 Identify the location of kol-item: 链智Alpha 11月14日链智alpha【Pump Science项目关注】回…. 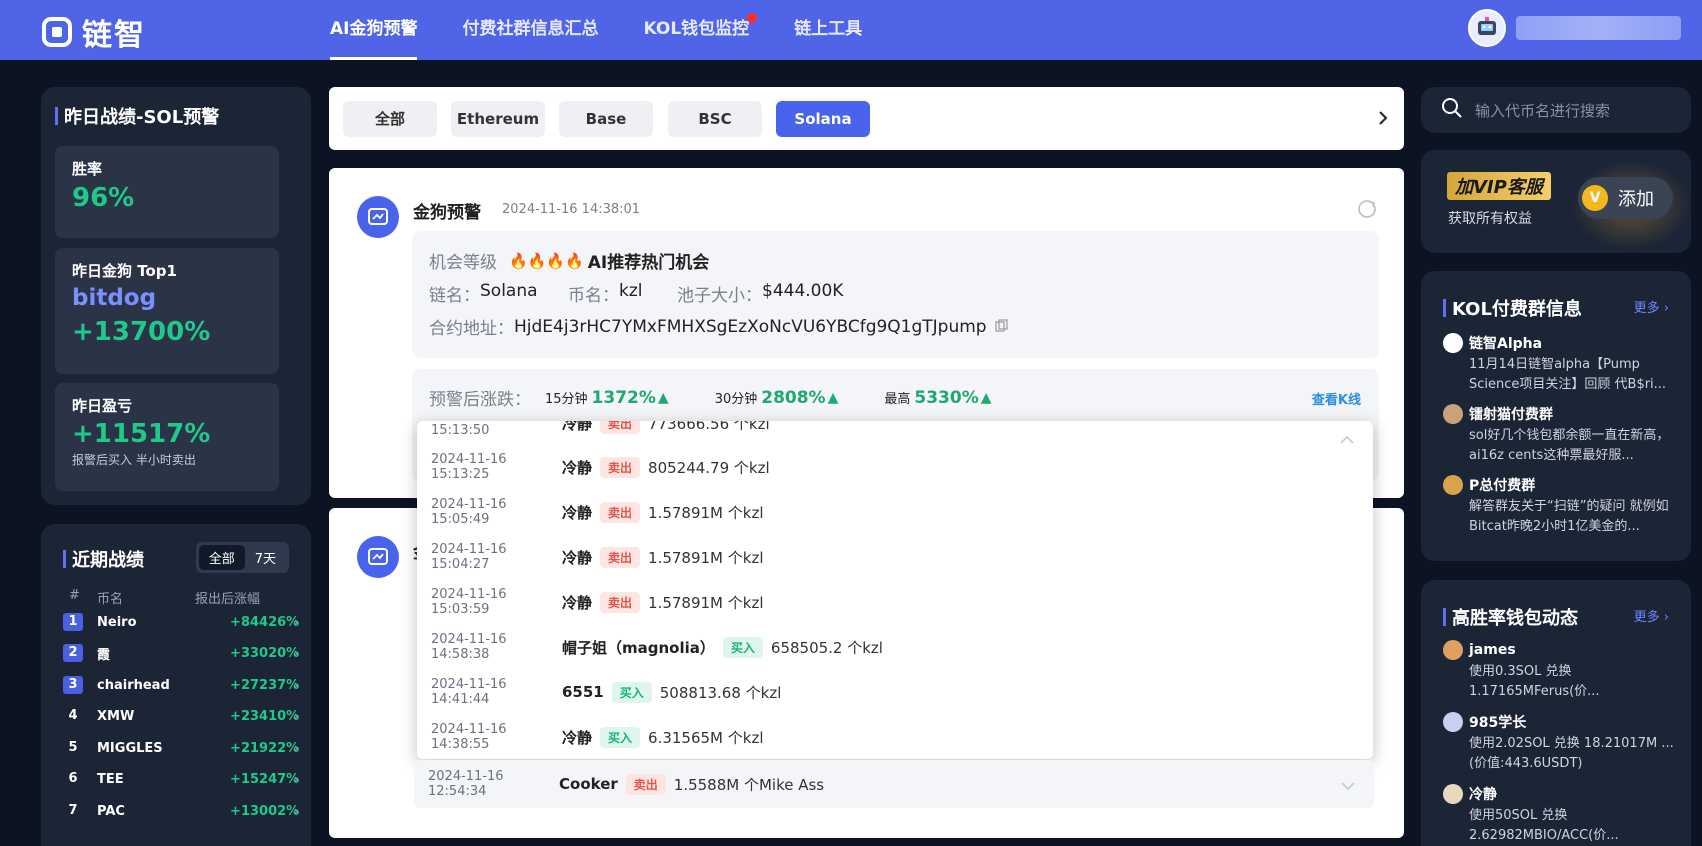
(1563, 364).